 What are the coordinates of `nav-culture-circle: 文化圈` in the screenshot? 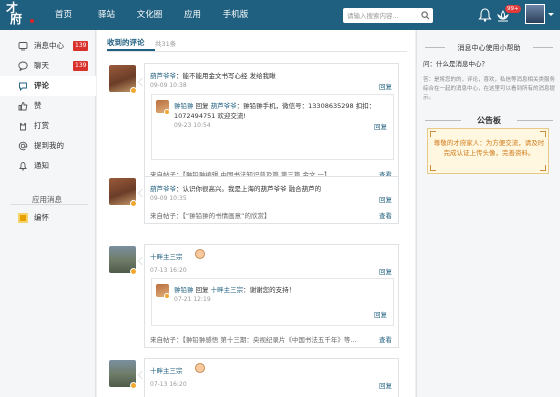 It's located at (149, 15).